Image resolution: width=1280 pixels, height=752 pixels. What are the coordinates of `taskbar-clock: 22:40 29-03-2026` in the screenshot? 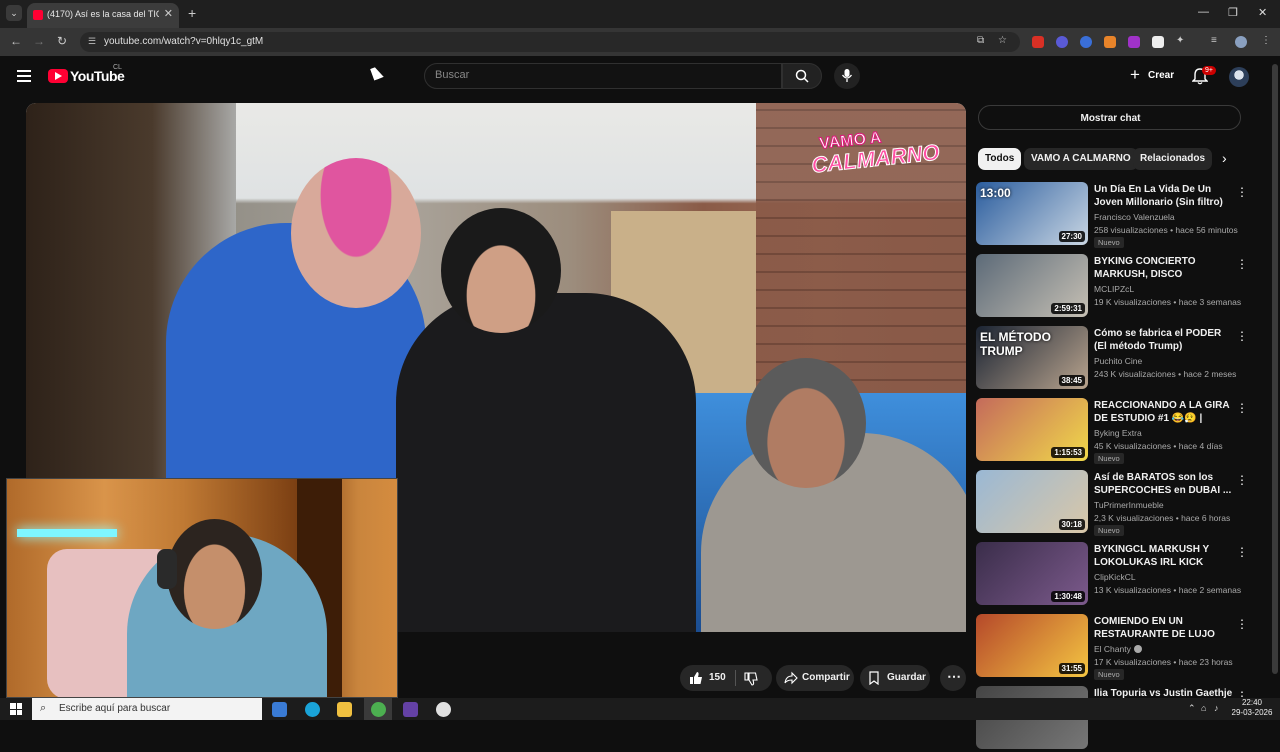 It's located at (1252, 708).